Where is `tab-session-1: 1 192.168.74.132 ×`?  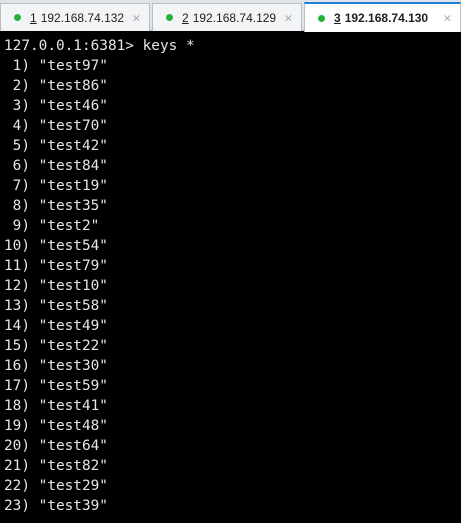 tab-session-1: 1 192.168.74.132 × is located at coordinates (75, 17).